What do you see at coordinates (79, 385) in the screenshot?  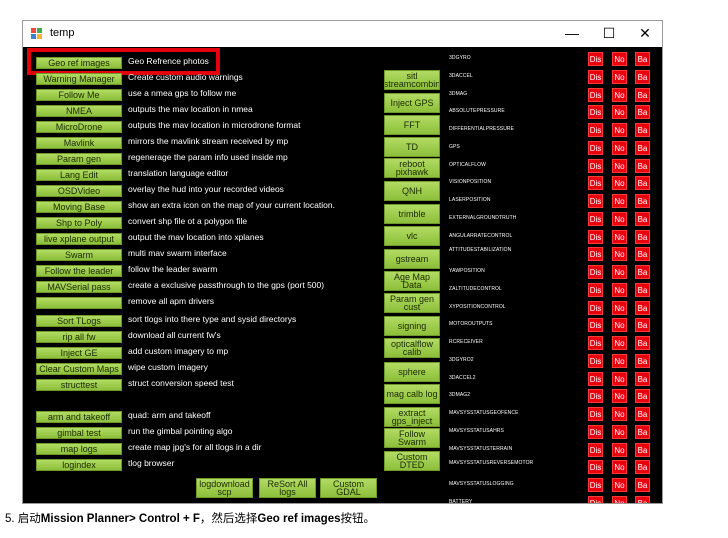 I see `left-tool-button: structtest` at bounding box center [79, 385].